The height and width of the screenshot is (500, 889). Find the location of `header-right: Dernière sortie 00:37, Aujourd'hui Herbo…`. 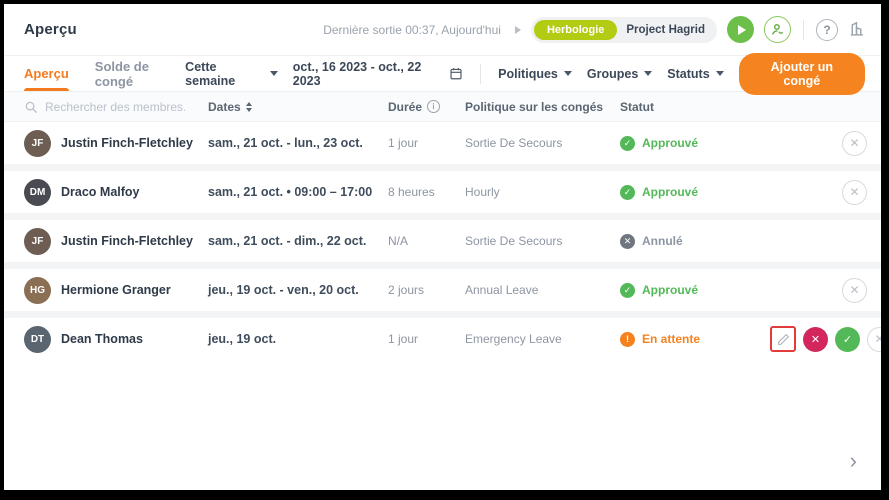

header-right: Dernière sortie 00:37, Aujourd'hui Herbo… is located at coordinates (594, 29).